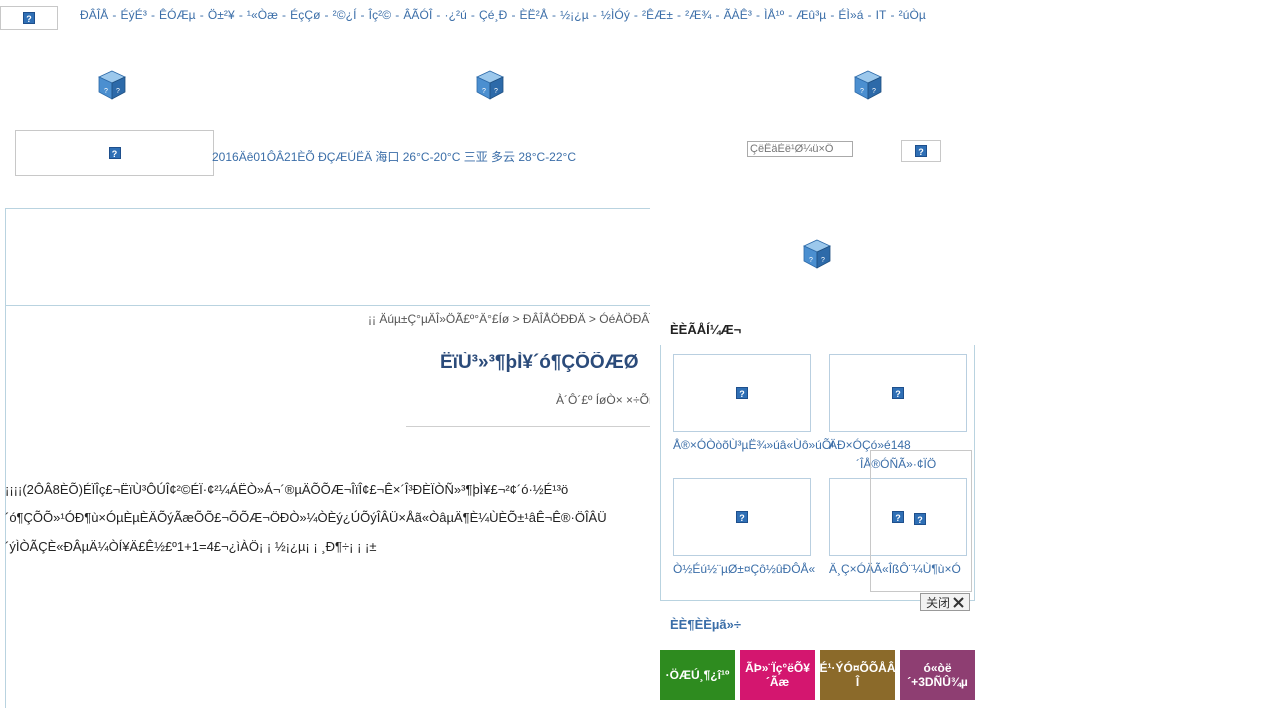 This screenshot has height=708, width=1280. I want to click on nav-link: ÉçÇø, so click(305, 15).